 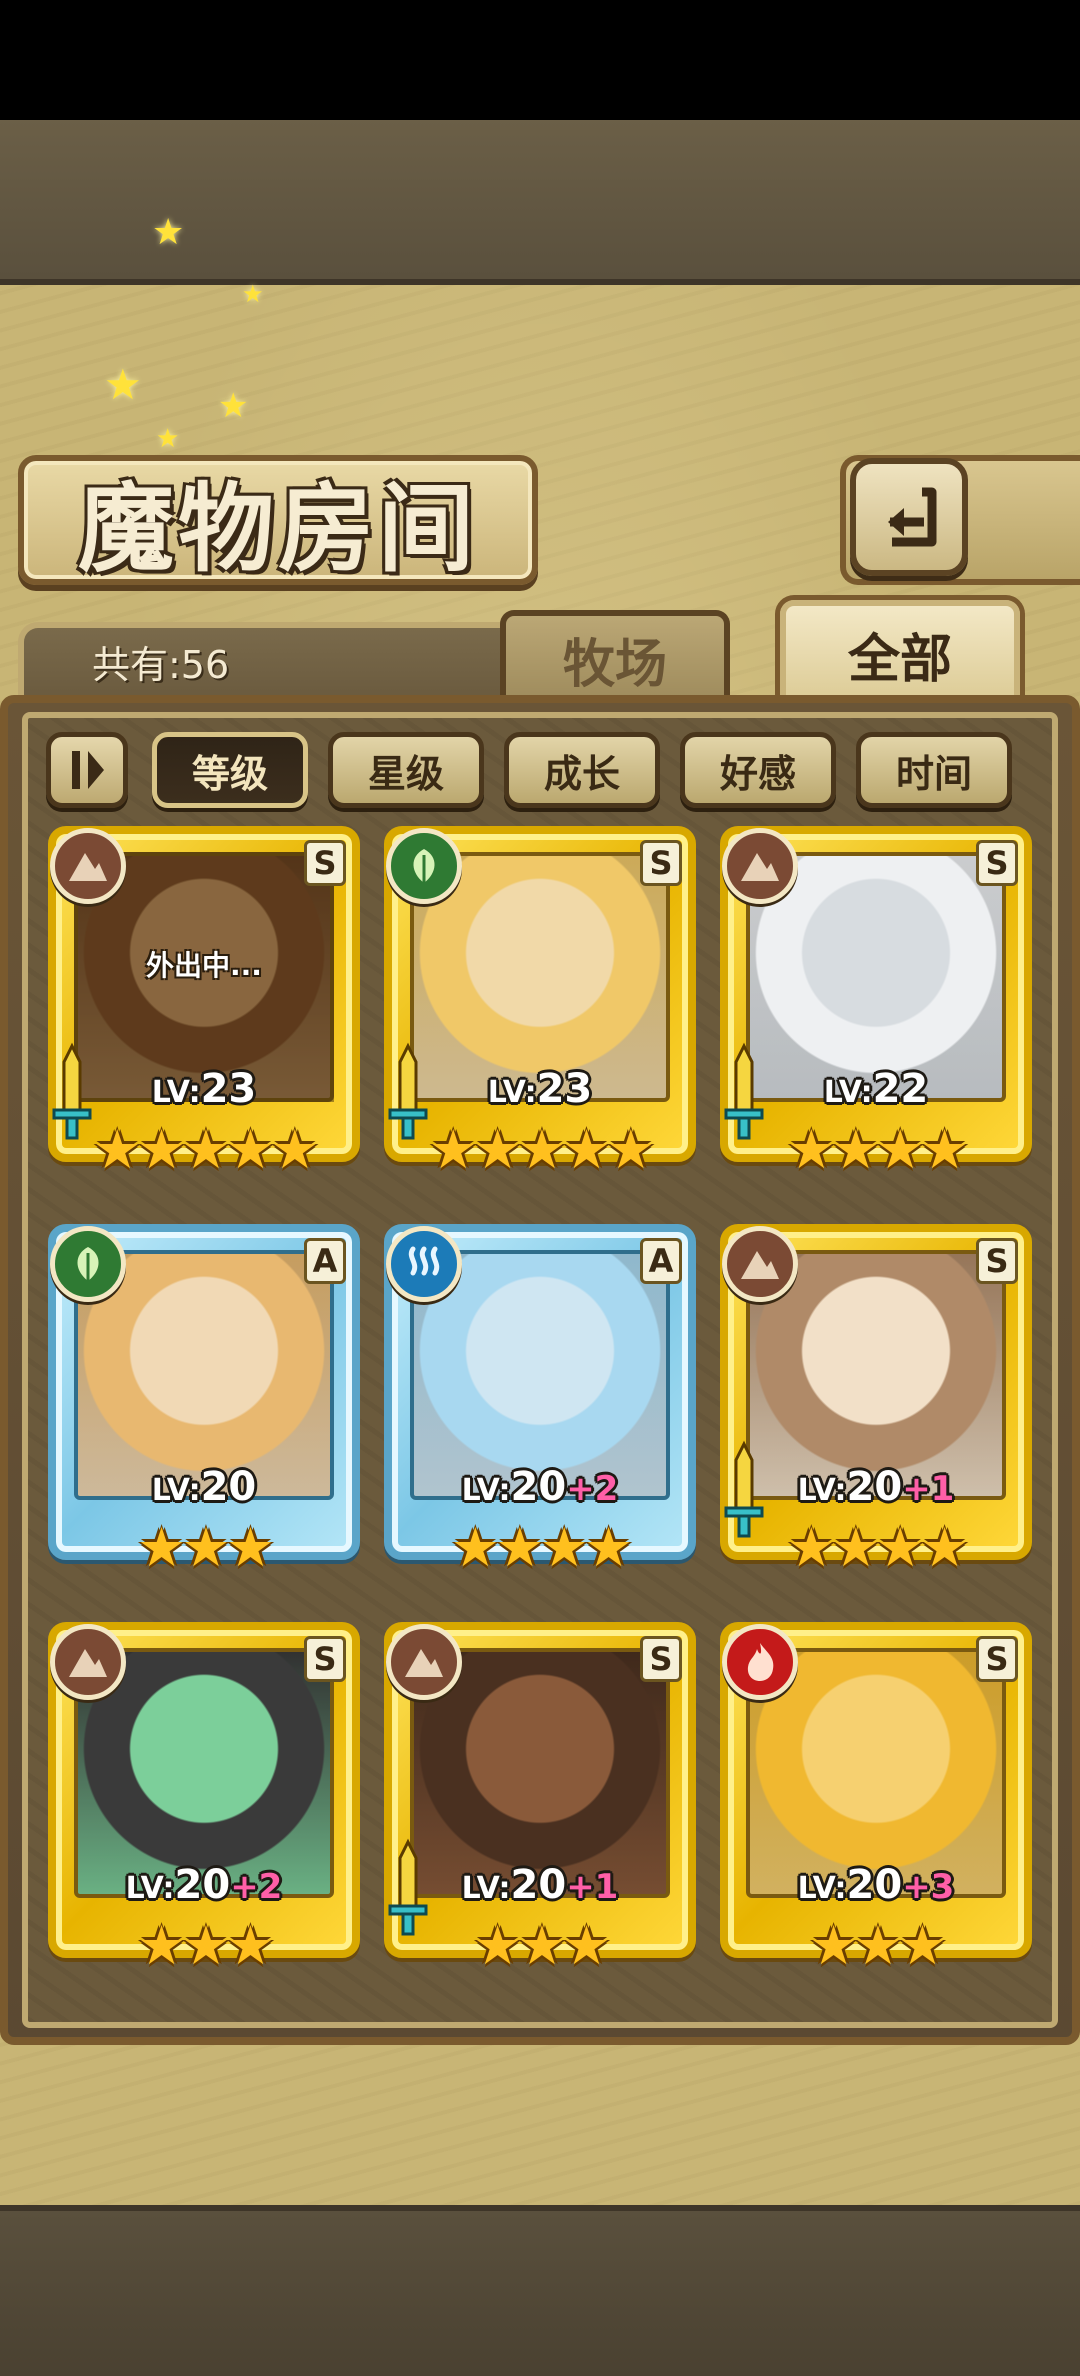 What do you see at coordinates (760, 1662) in the screenshot?
I see `fire-element-icon` at bounding box center [760, 1662].